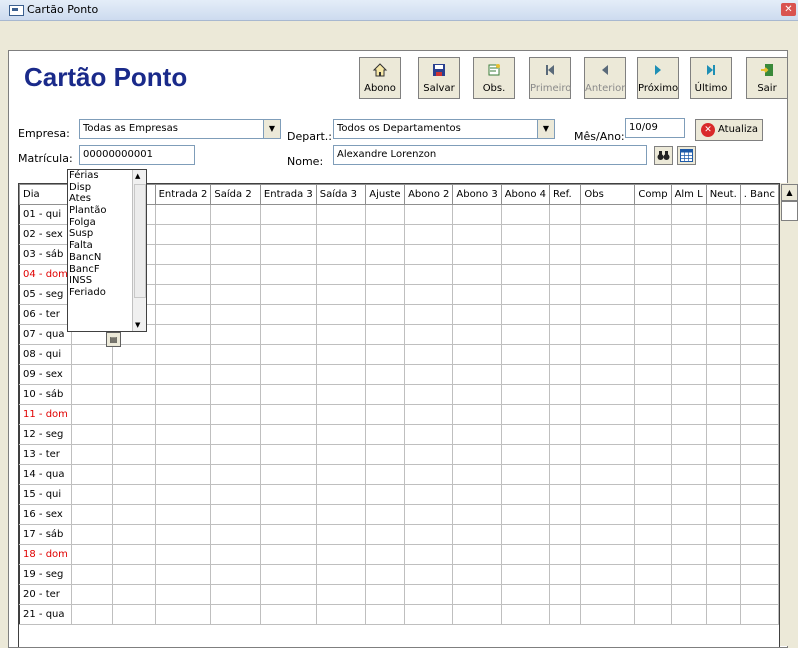  What do you see at coordinates (663, 155) in the screenshot?
I see `binoculars-search-button` at bounding box center [663, 155].